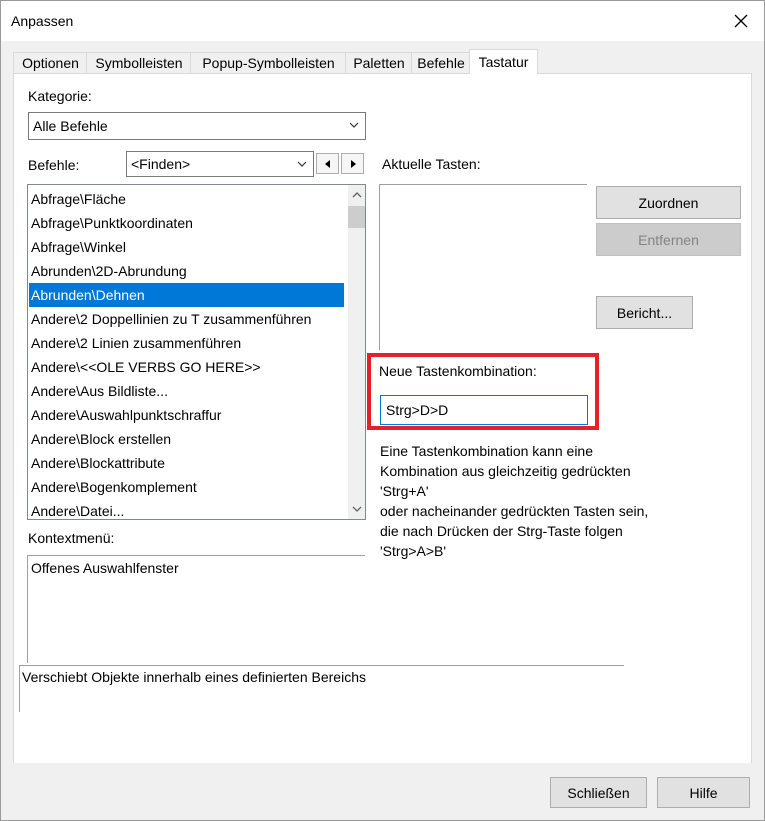  Describe the element at coordinates (186, 439) in the screenshot. I see `list-item: Andere\Block erstellen` at that location.